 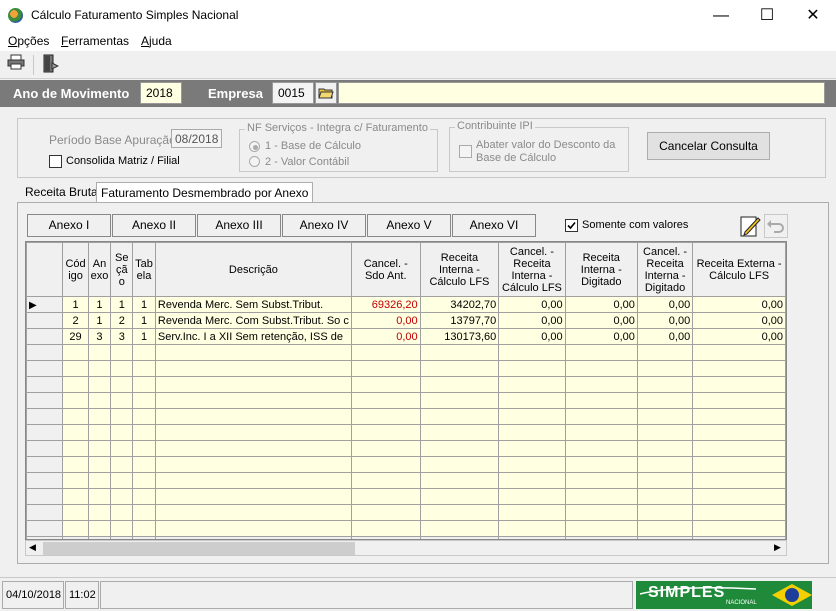 I want to click on printer-icon, so click(x=16, y=65).